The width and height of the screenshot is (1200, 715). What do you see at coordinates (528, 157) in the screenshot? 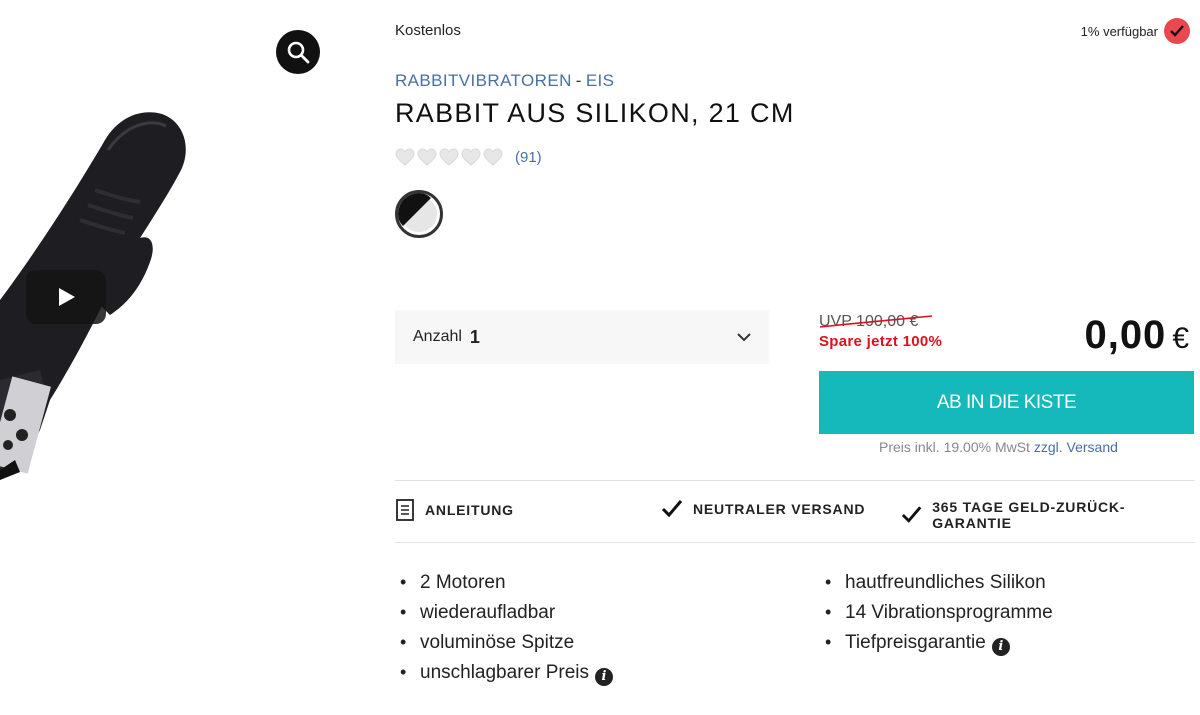
I see `review-count: (91)` at bounding box center [528, 157].